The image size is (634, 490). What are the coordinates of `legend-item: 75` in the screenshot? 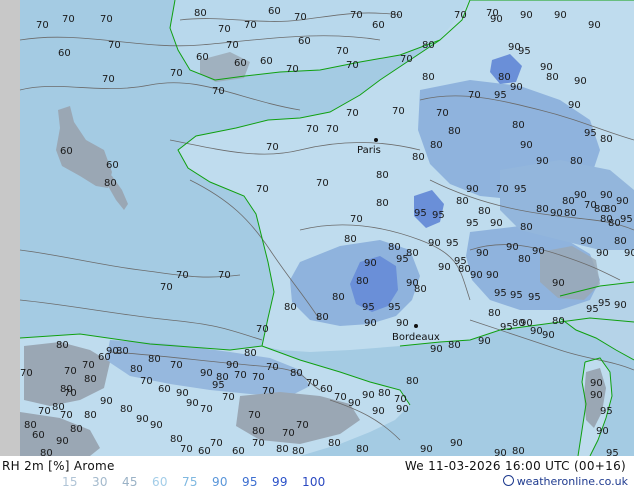 It's located at (190, 482).